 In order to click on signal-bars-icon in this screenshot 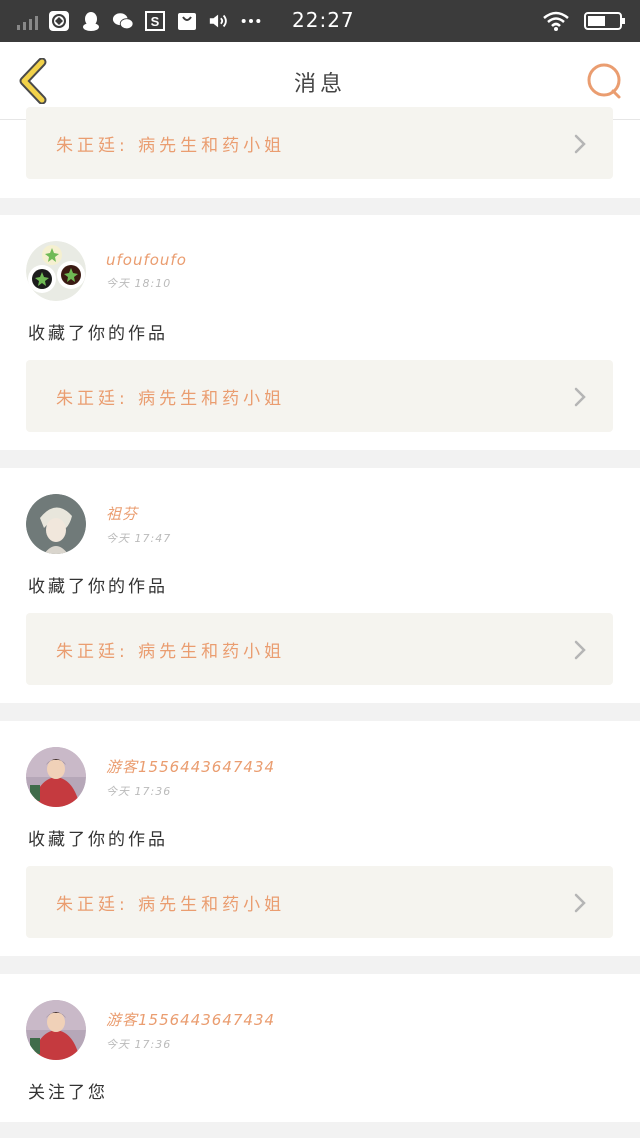, I will do `click(27, 23)`.